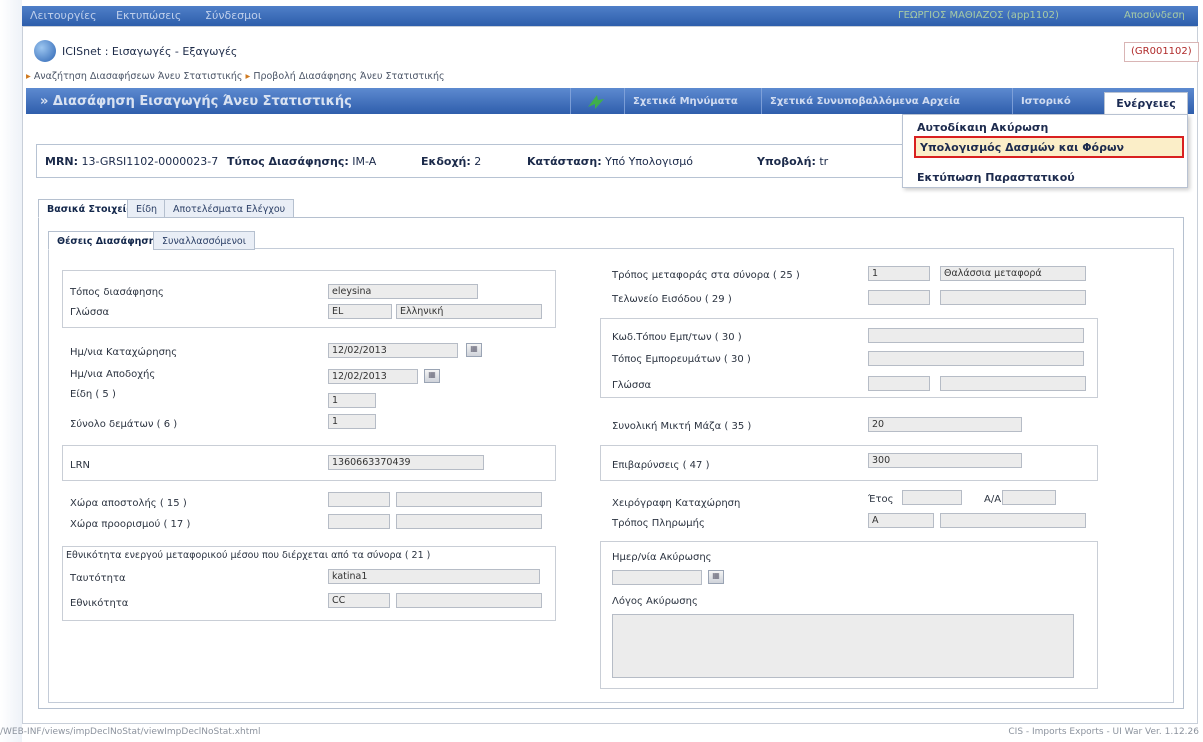 This screenshot has height=742, width=1203. I want to click on entry-office-label: Τελωνείο Εισόδου ( 29 ), so click(672, 299).